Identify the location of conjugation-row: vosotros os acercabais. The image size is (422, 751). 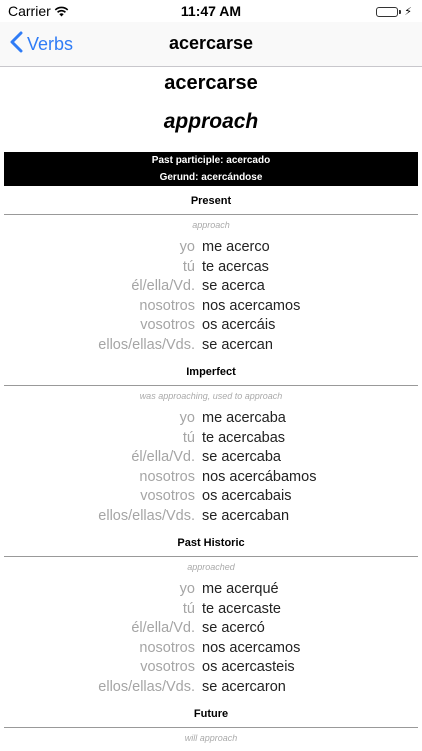
(211, 497).